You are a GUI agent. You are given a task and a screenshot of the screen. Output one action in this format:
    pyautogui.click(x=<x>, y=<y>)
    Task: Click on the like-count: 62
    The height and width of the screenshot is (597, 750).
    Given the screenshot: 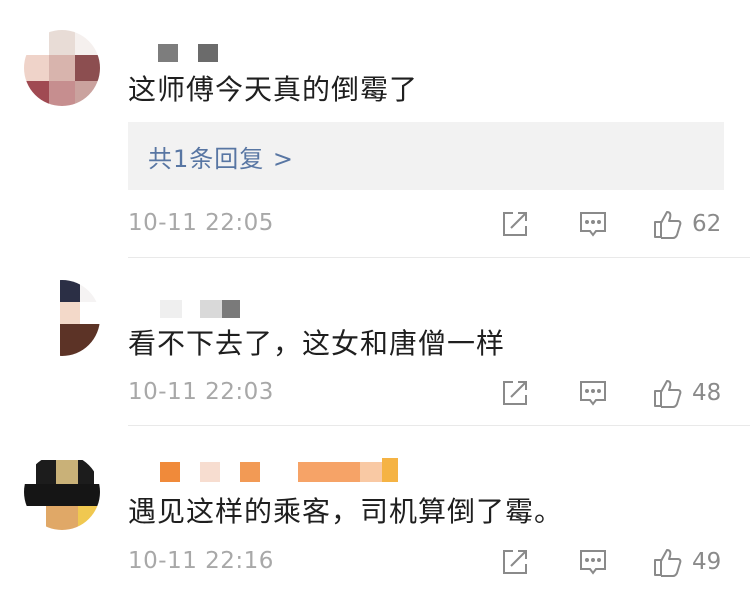 What is the action you would take?
    pyautogui.click(x=707, y=224)
    